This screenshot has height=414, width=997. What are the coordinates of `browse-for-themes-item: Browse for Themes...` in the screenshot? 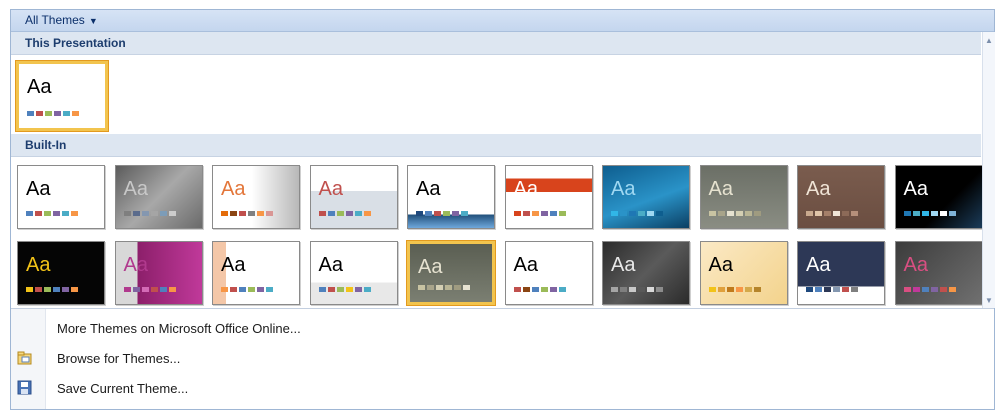 It's located at (502, 358).